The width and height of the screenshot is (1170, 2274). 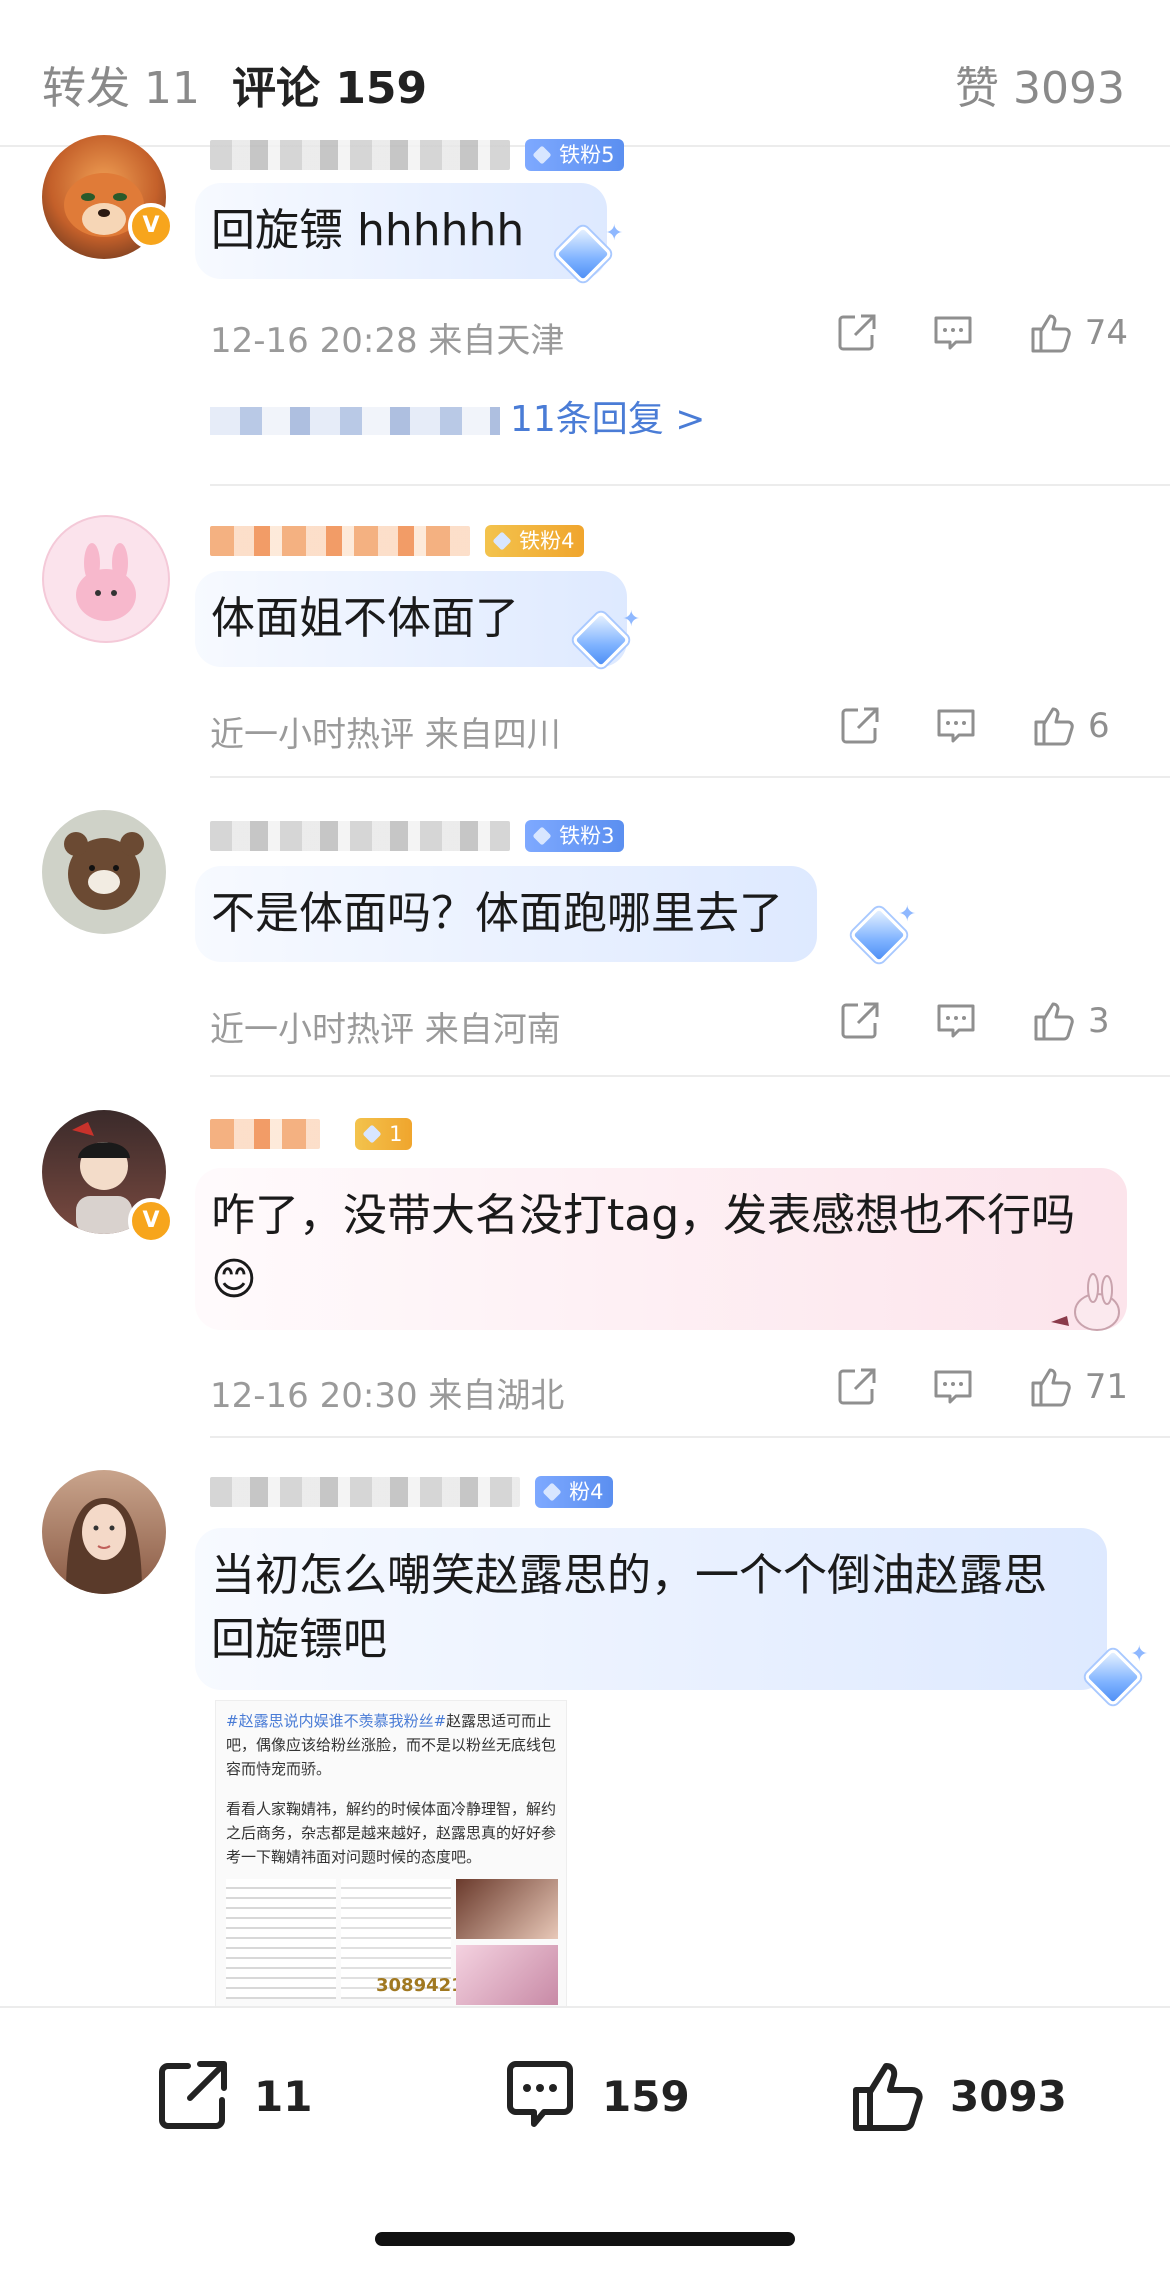 I want to click on fan-badge: 粉4, so click(x=574, y=1492).